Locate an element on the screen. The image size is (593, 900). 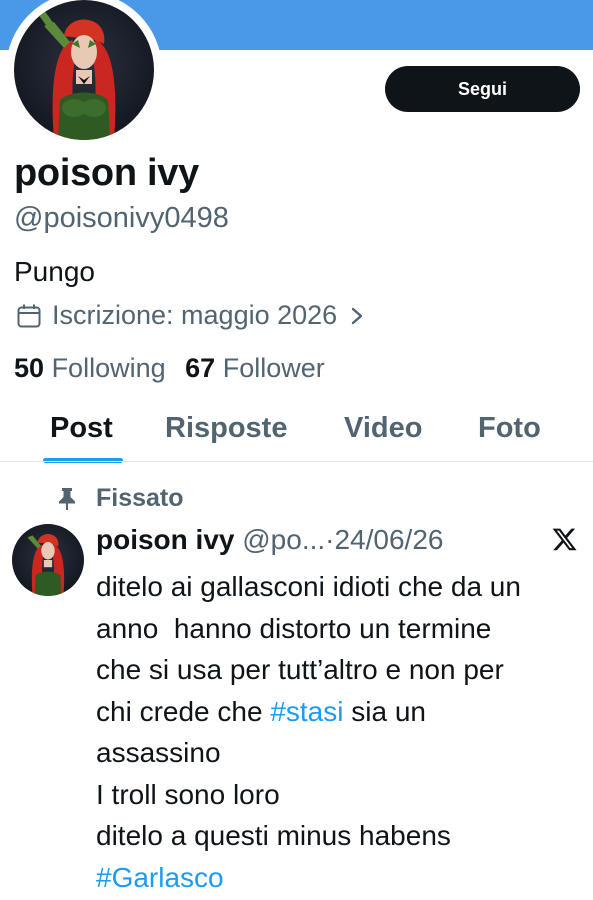
followers-label: Follower is located at coordinates (273, 368).